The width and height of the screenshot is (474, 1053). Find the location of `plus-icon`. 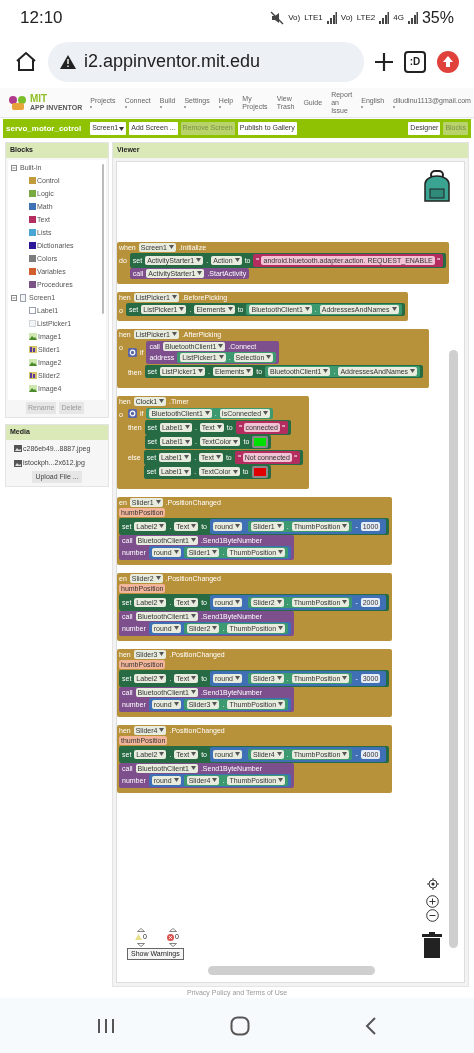

plus-icon is located at coordinates (384, 61).